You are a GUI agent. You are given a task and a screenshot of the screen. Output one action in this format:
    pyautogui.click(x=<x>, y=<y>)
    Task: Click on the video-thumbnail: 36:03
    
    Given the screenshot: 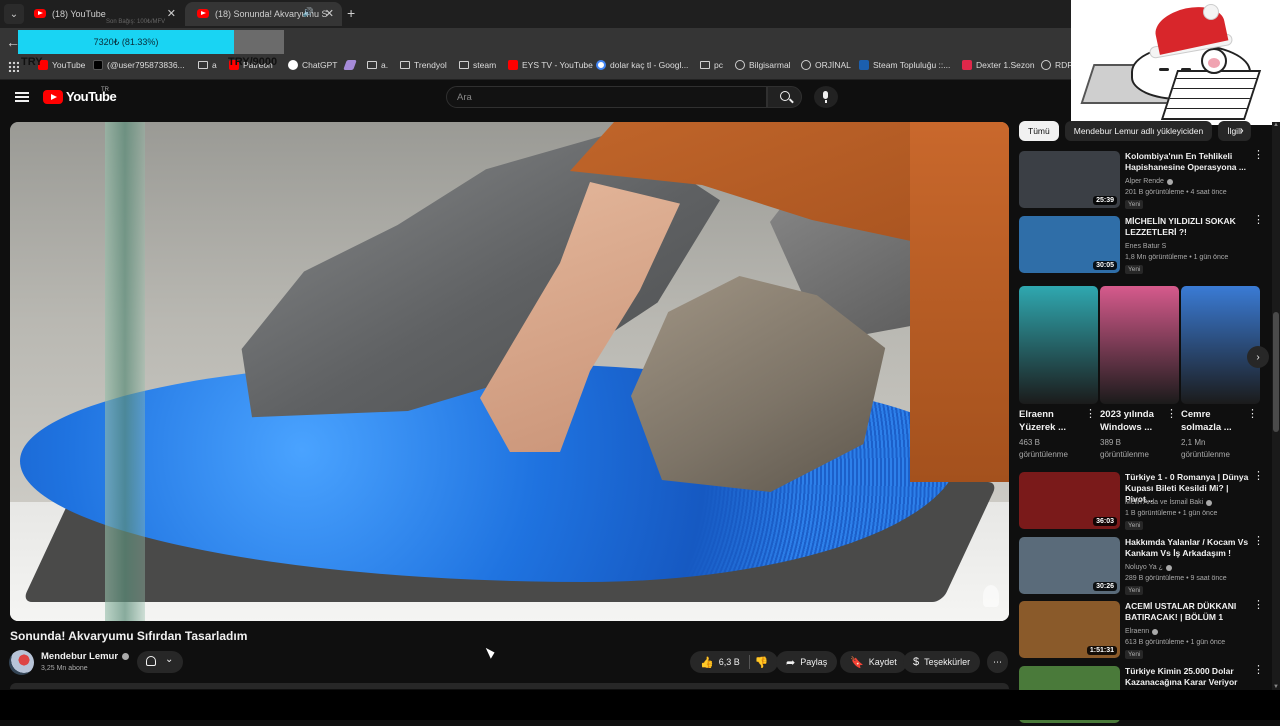 What is the action you would take?
    pyautogui.click(x=1069, y=500)
    